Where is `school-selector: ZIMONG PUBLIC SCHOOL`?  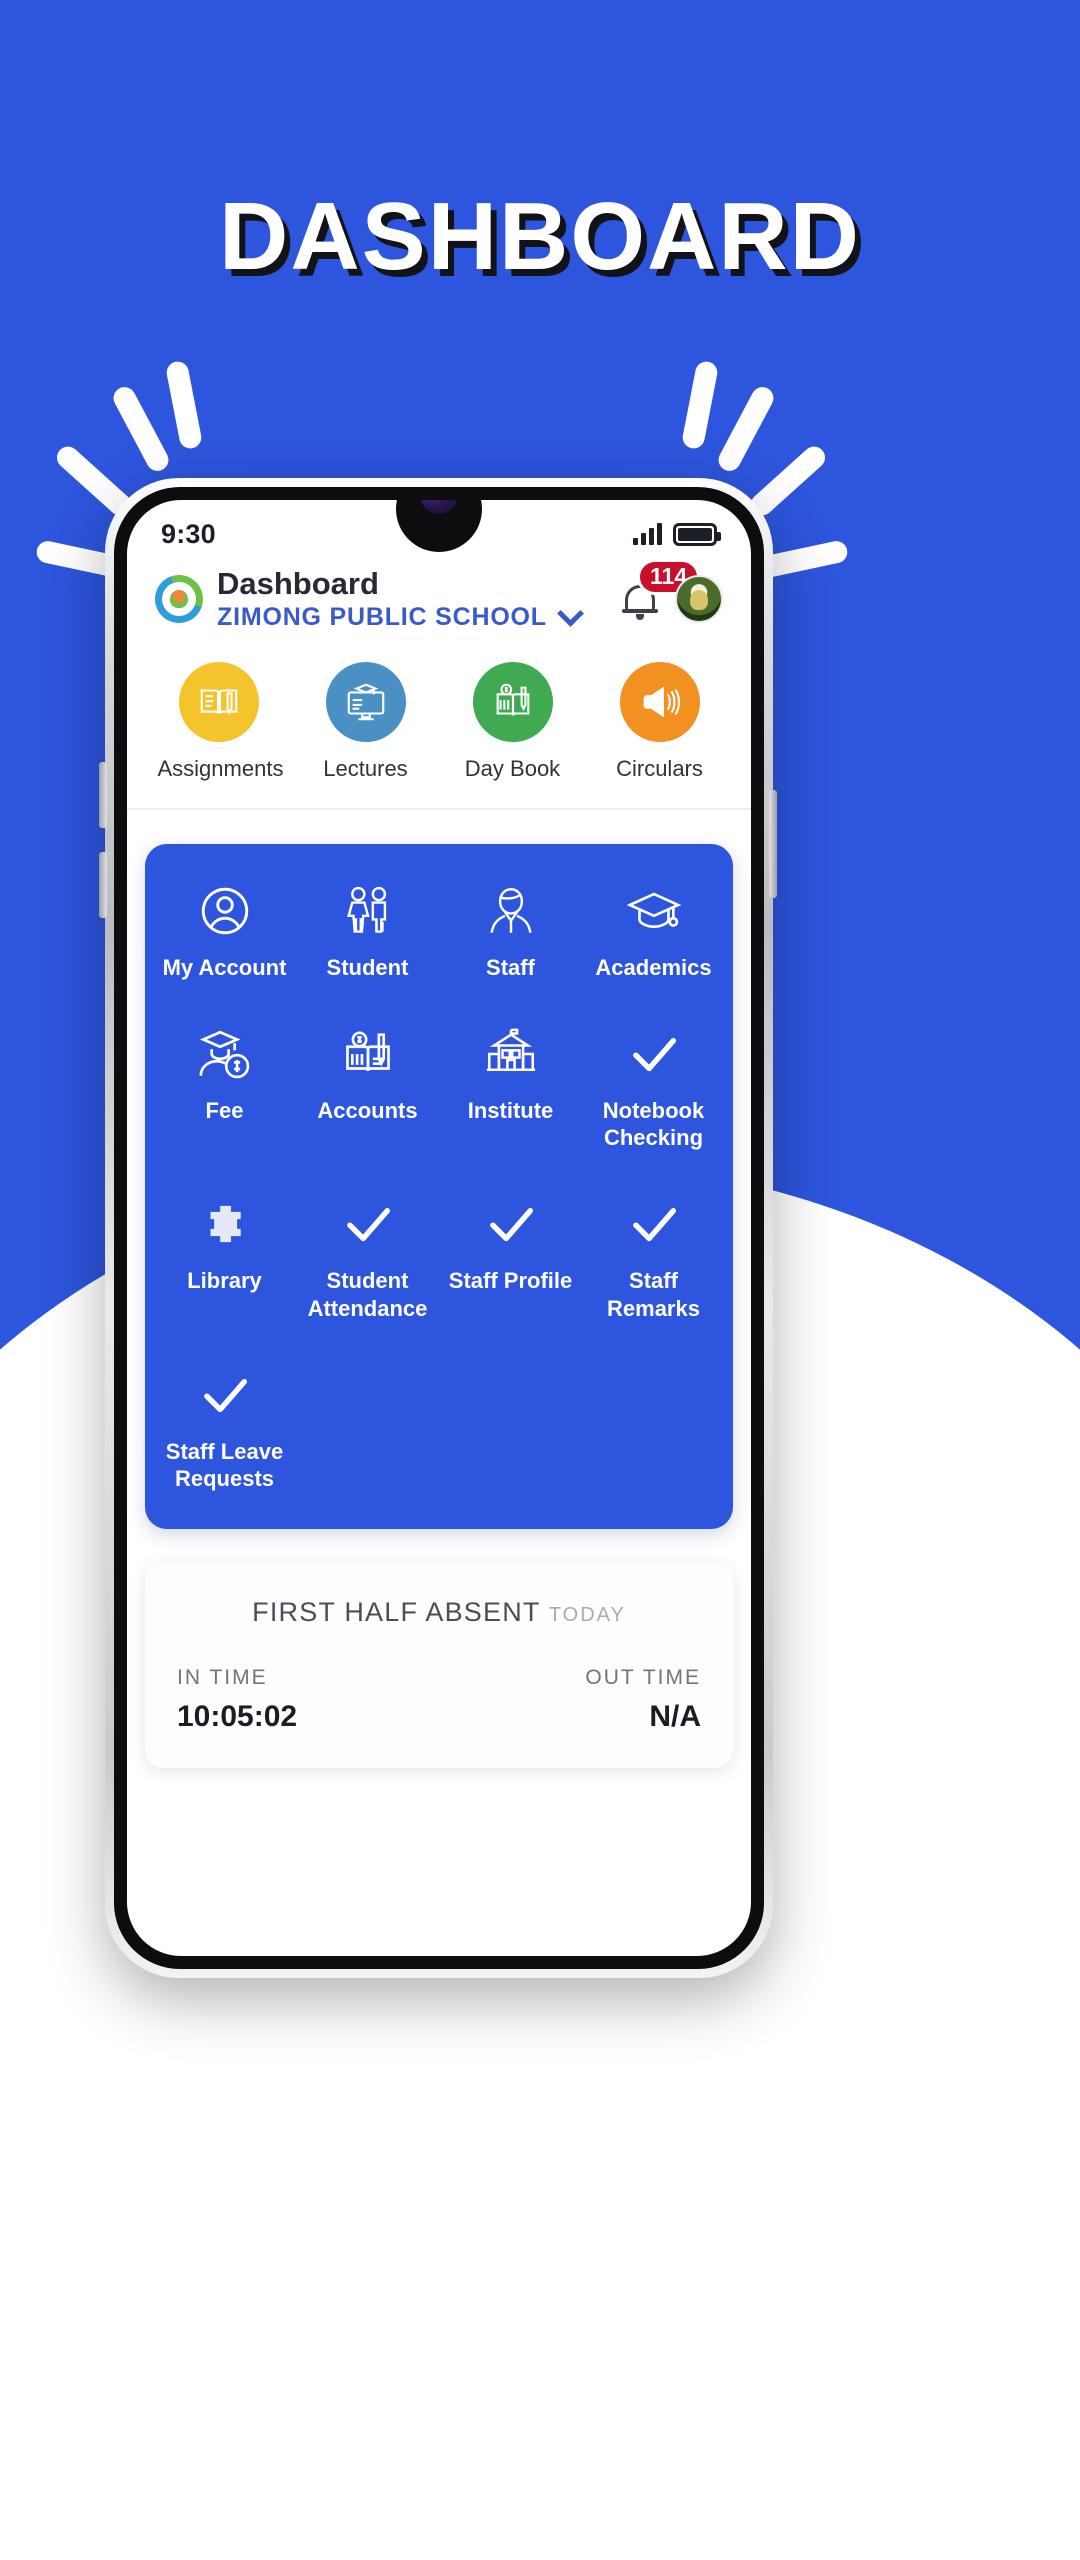 school-selector: ZIMONG PUBLIC SCHOOL is located at coordinates (400, 615).